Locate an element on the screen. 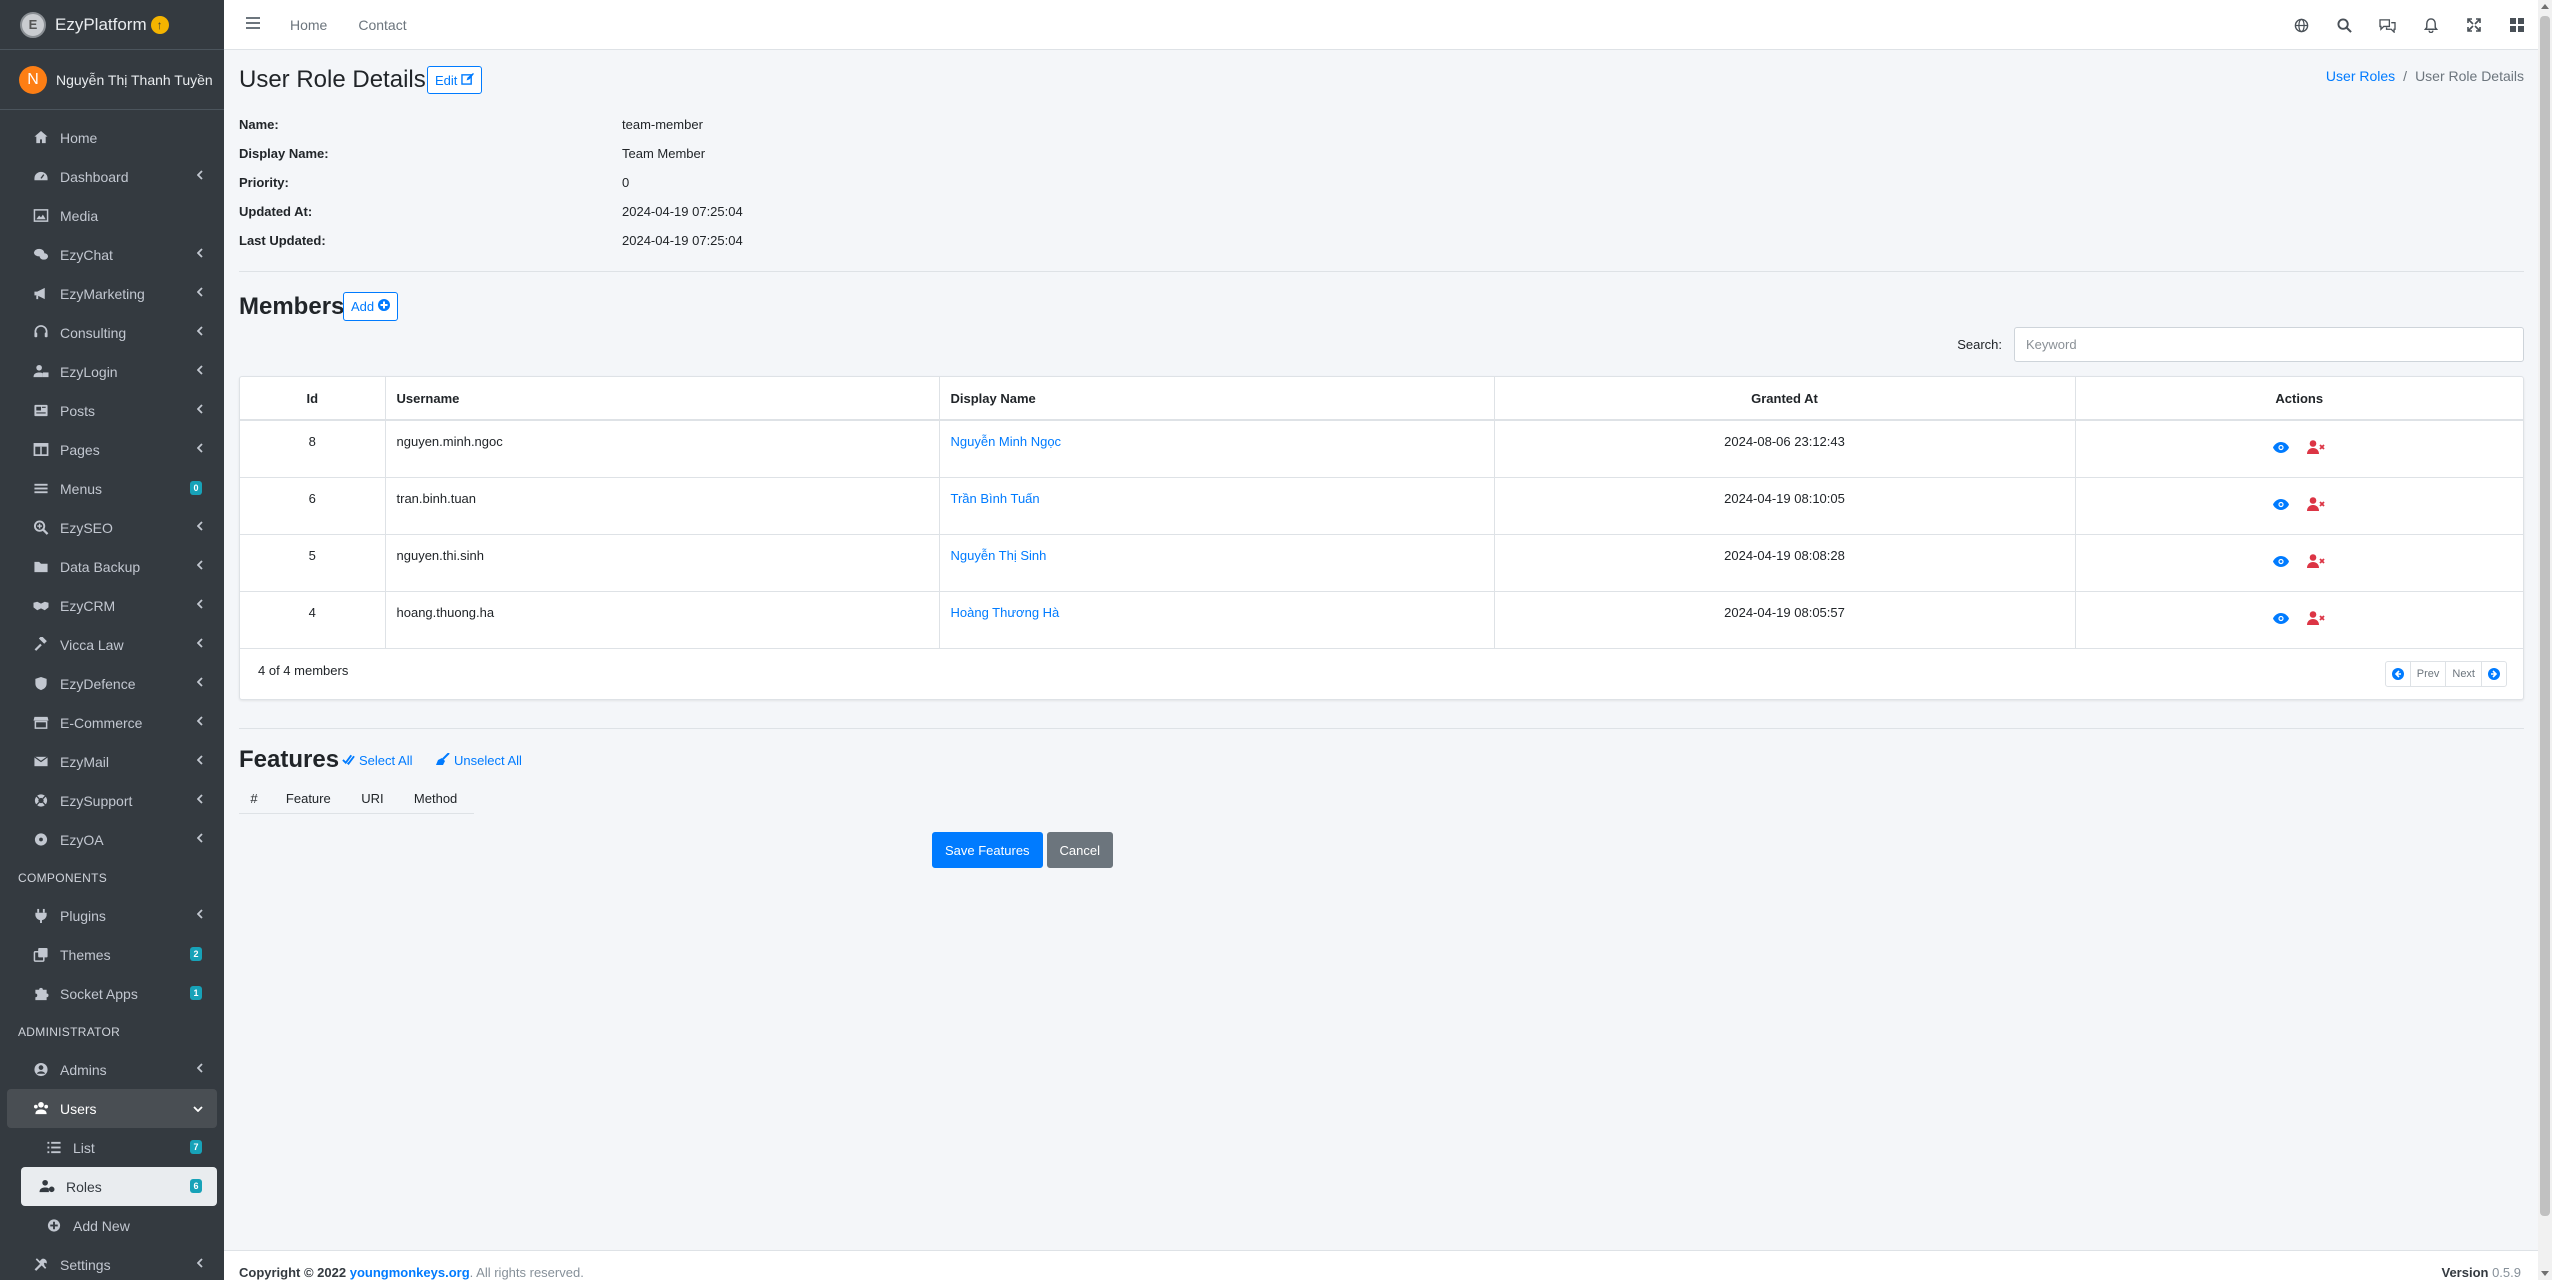 Image resolution: width=2552 pixels, height=1280 pixels. next-page-button: Next is located at coordinates (2464, 673).